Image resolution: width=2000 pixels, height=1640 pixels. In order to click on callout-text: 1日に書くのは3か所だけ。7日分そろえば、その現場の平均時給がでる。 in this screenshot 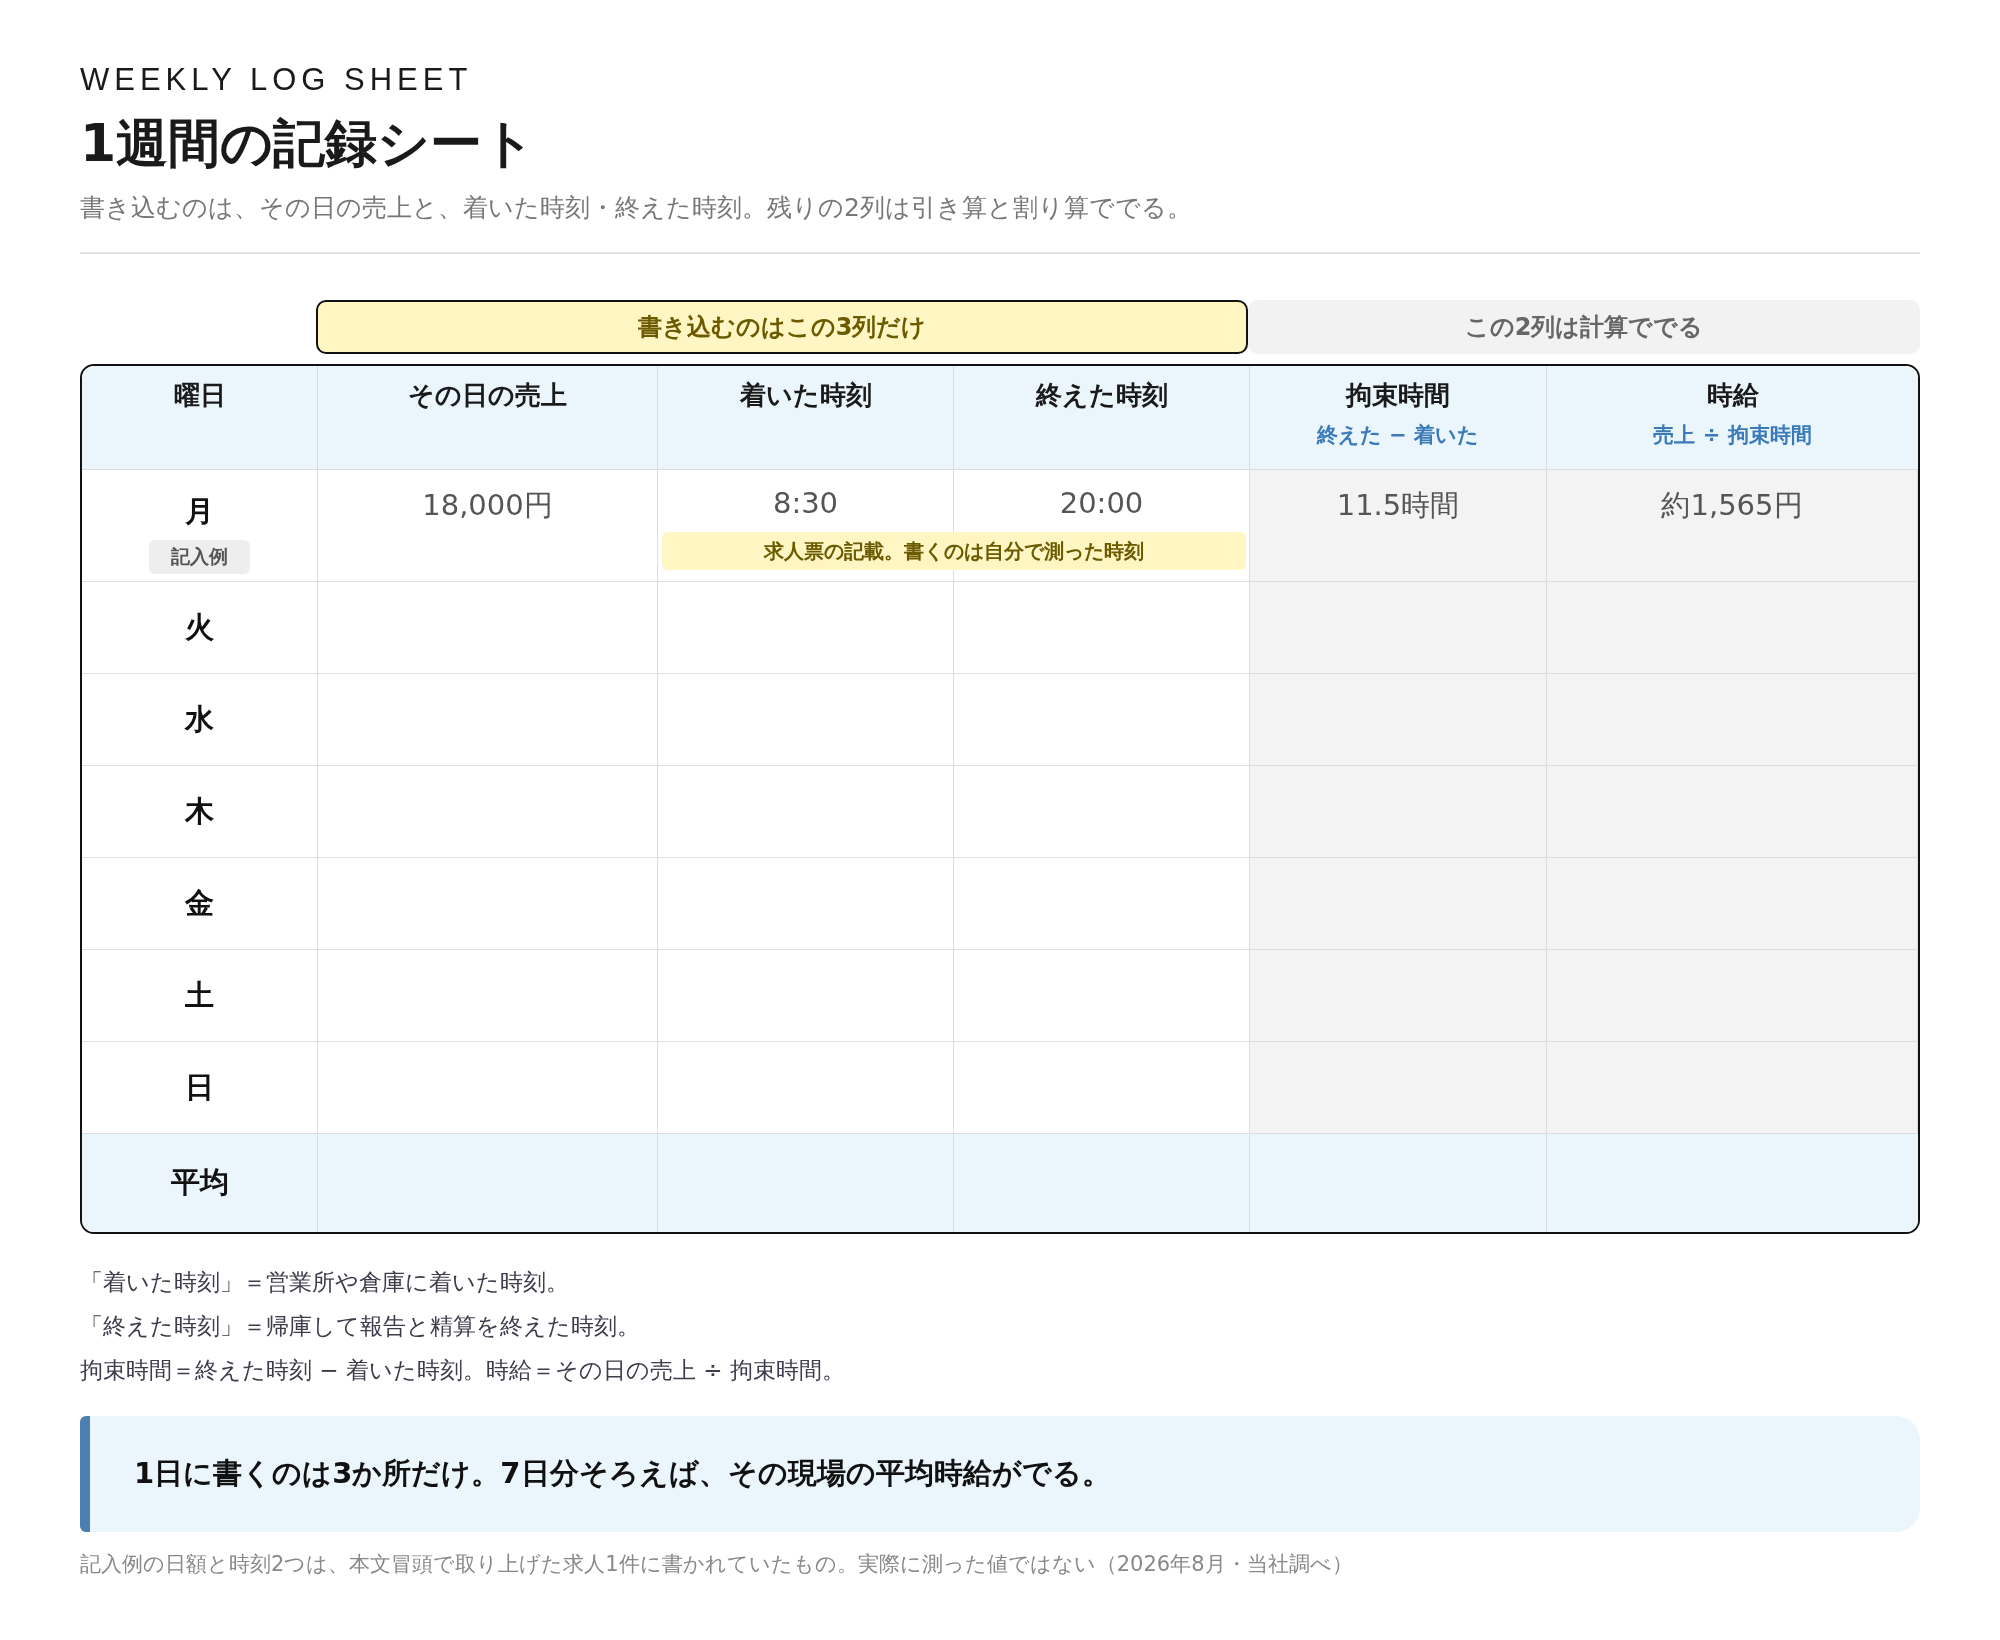, I will do `click(622, 1473)`.